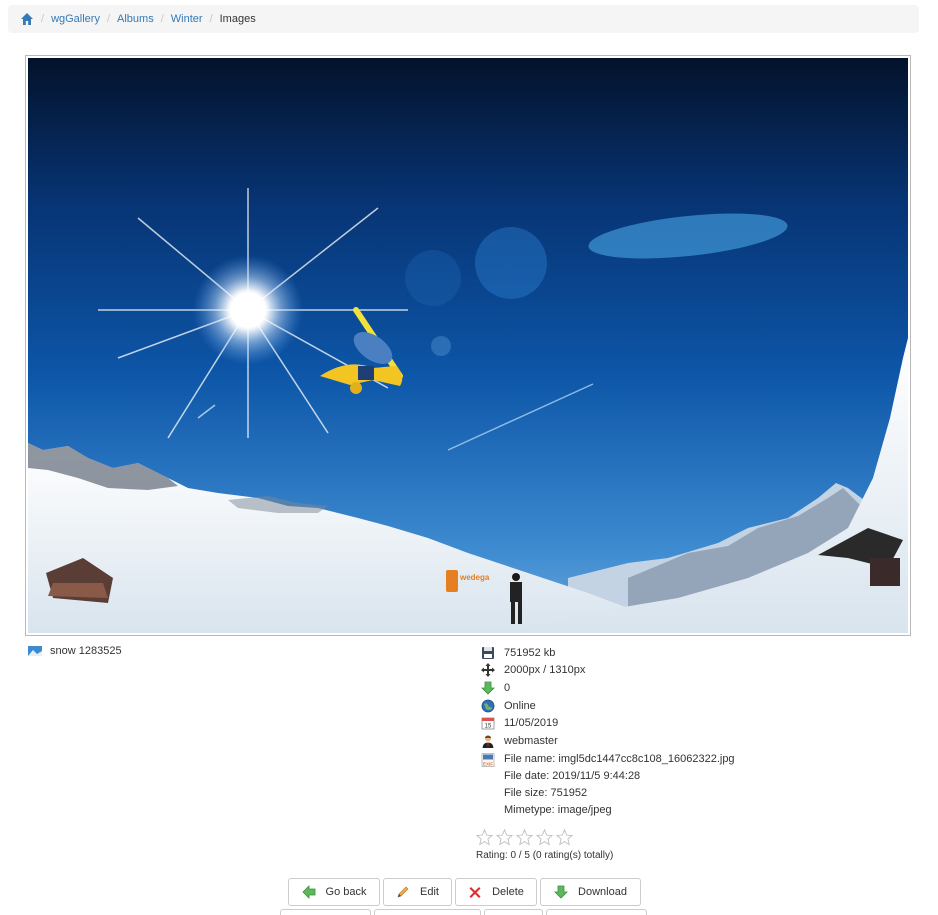  Describe the element at coordinates (488, 763) in the screenshot. I see `svg-text: EXIF` at that location.